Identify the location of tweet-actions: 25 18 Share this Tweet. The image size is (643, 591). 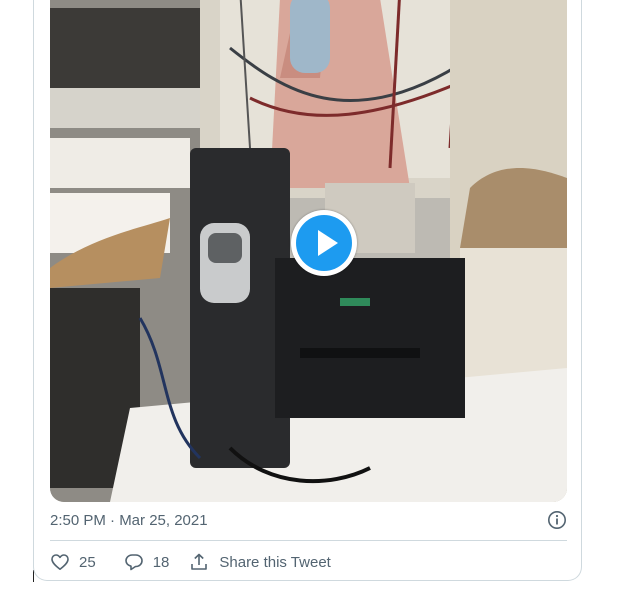
(190, 562).